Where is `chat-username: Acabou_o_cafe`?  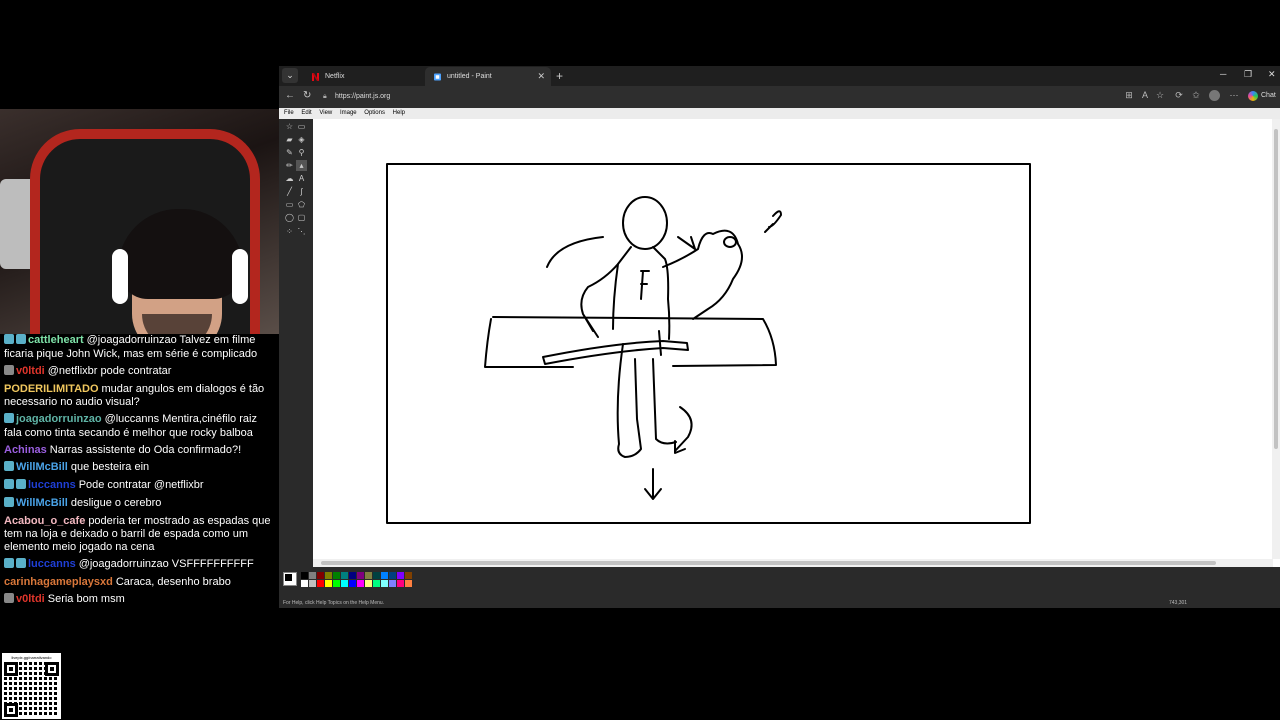
chat-username: Acabou_o_cafe is located at coordinates (44, 521).